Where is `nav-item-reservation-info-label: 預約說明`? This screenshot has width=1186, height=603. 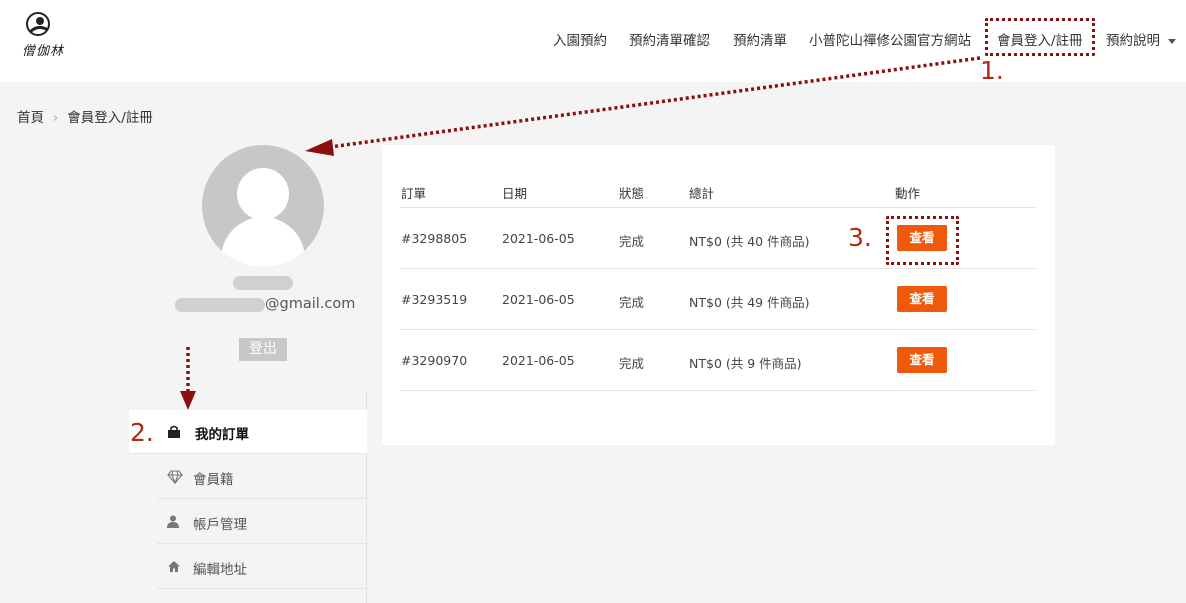
nav-item-reservation-info-label: 預約說明 is located at coordinates (1133, 41).